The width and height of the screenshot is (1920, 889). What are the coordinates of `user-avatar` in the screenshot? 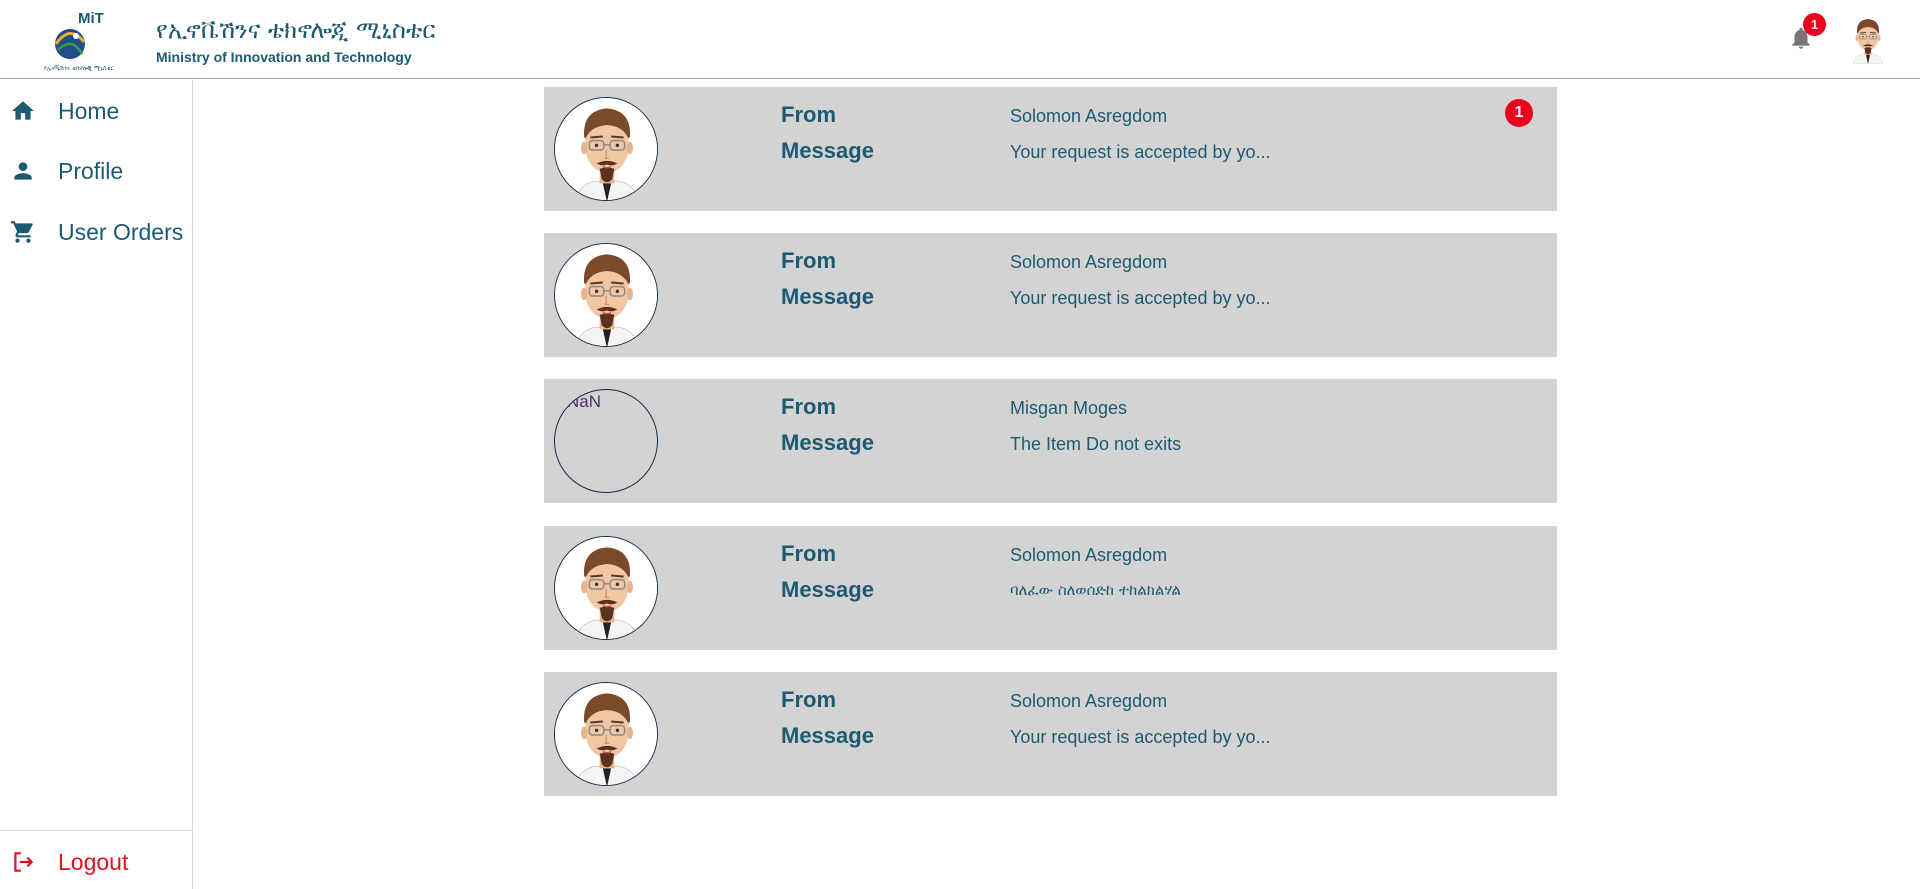 It's located at (1868, 39).